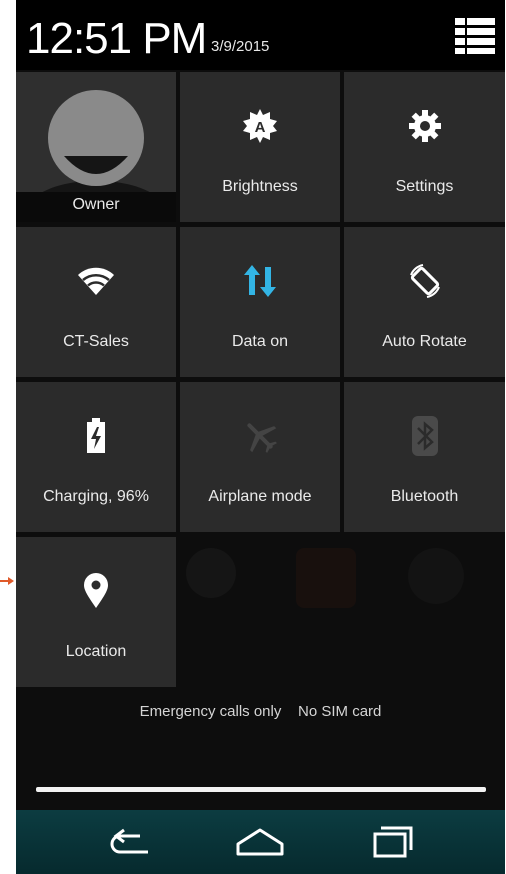 This screenshot has height=874, width=506. What do you see at coordinates (96, 612) in the screenshot?
I see `tile-location: Location` at bounding box center [96, 612].